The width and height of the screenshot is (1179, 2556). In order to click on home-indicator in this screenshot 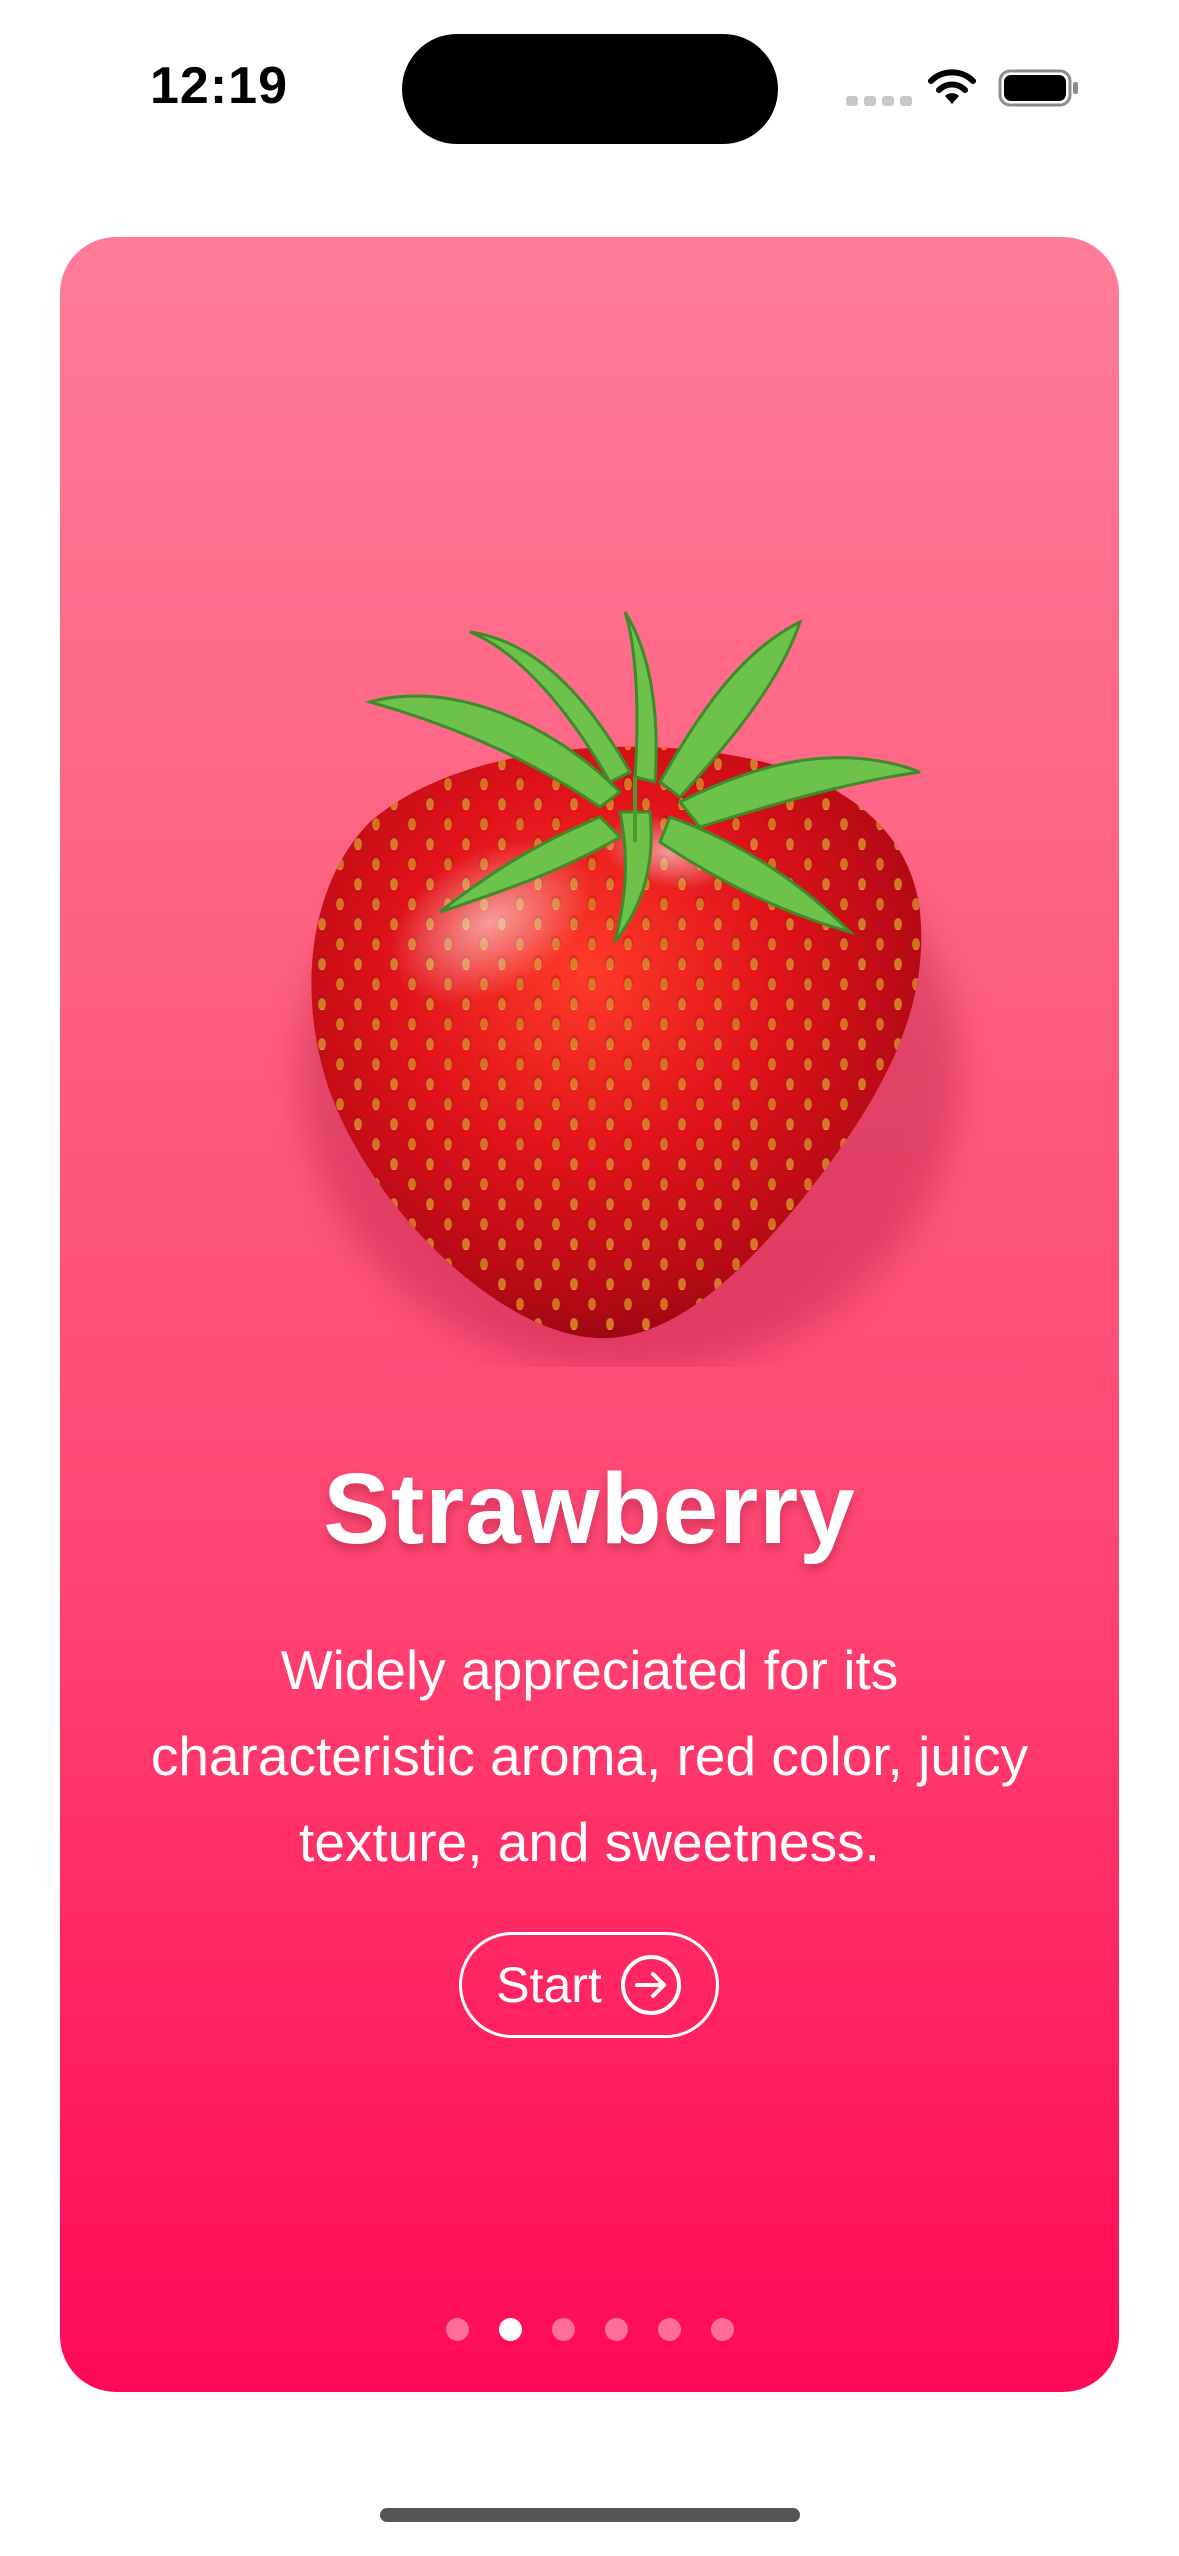, I will do `click(590, 2515)`.